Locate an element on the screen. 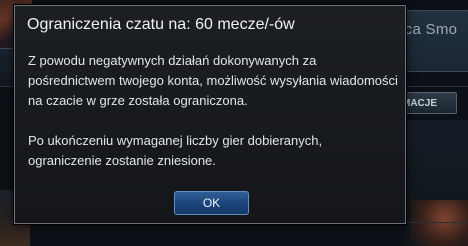  background-art-right is located at coordinates (439, 223).